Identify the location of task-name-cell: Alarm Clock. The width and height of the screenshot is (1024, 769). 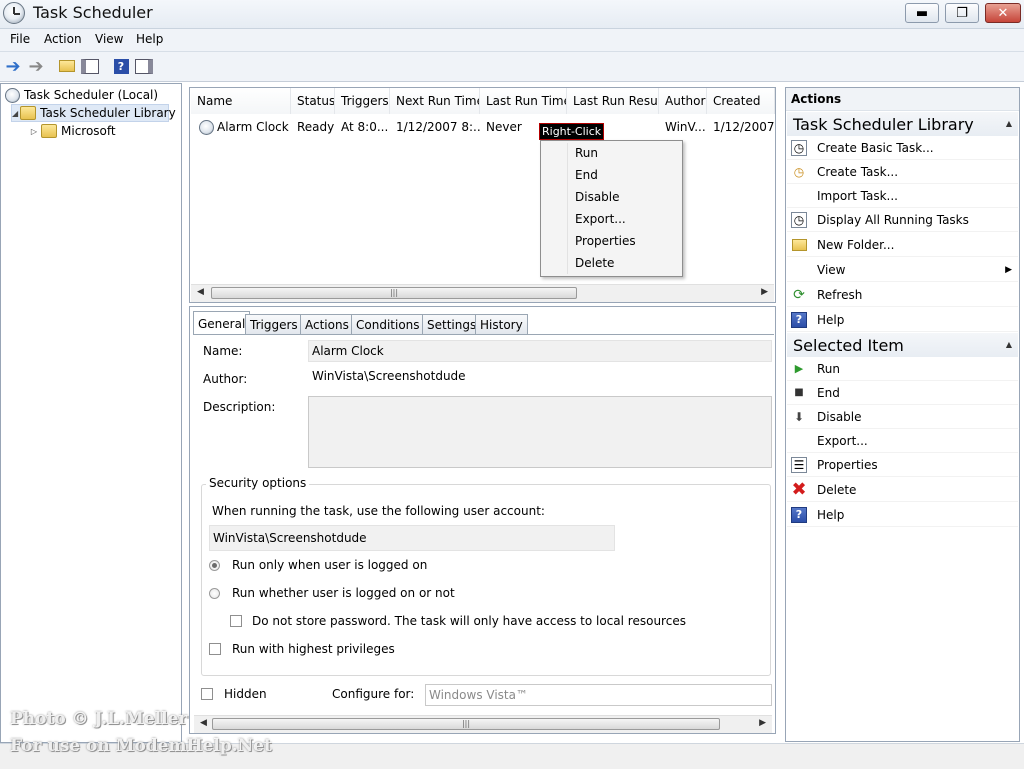
(242, 127).